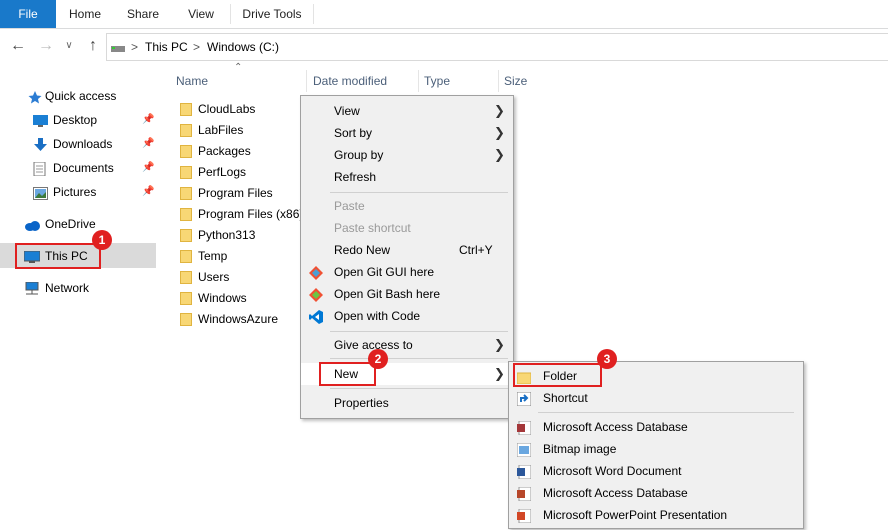 The width and height of the screenshot is (888, 530). What do you see at coordinates (407, 133) in the screenshot?
I see `menu-item-sort-by: Sort by ❯` at bounding box center [407, 133].